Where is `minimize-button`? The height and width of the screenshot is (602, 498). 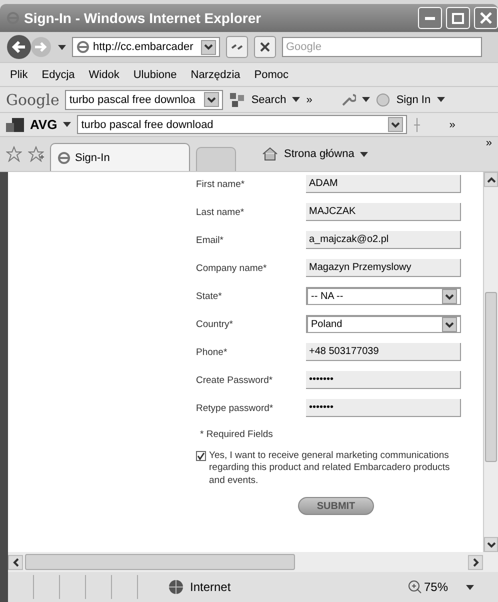
minimize-button is located at coordinates (430, 18).